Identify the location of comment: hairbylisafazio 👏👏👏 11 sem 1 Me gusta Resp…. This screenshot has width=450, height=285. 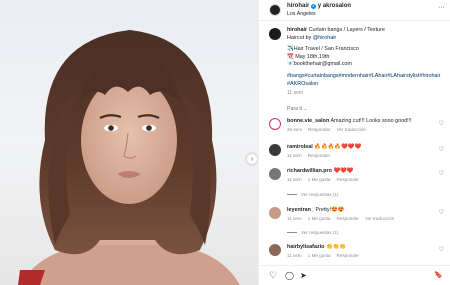
(358, 254).